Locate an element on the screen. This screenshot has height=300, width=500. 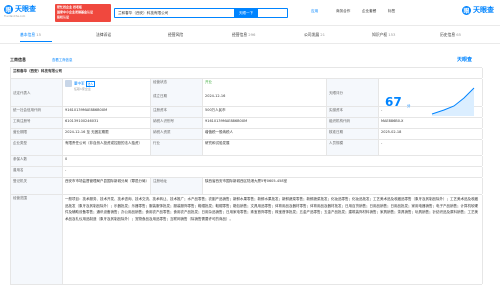
tab-label: 公司发展 is located at coordinates (312, 34).